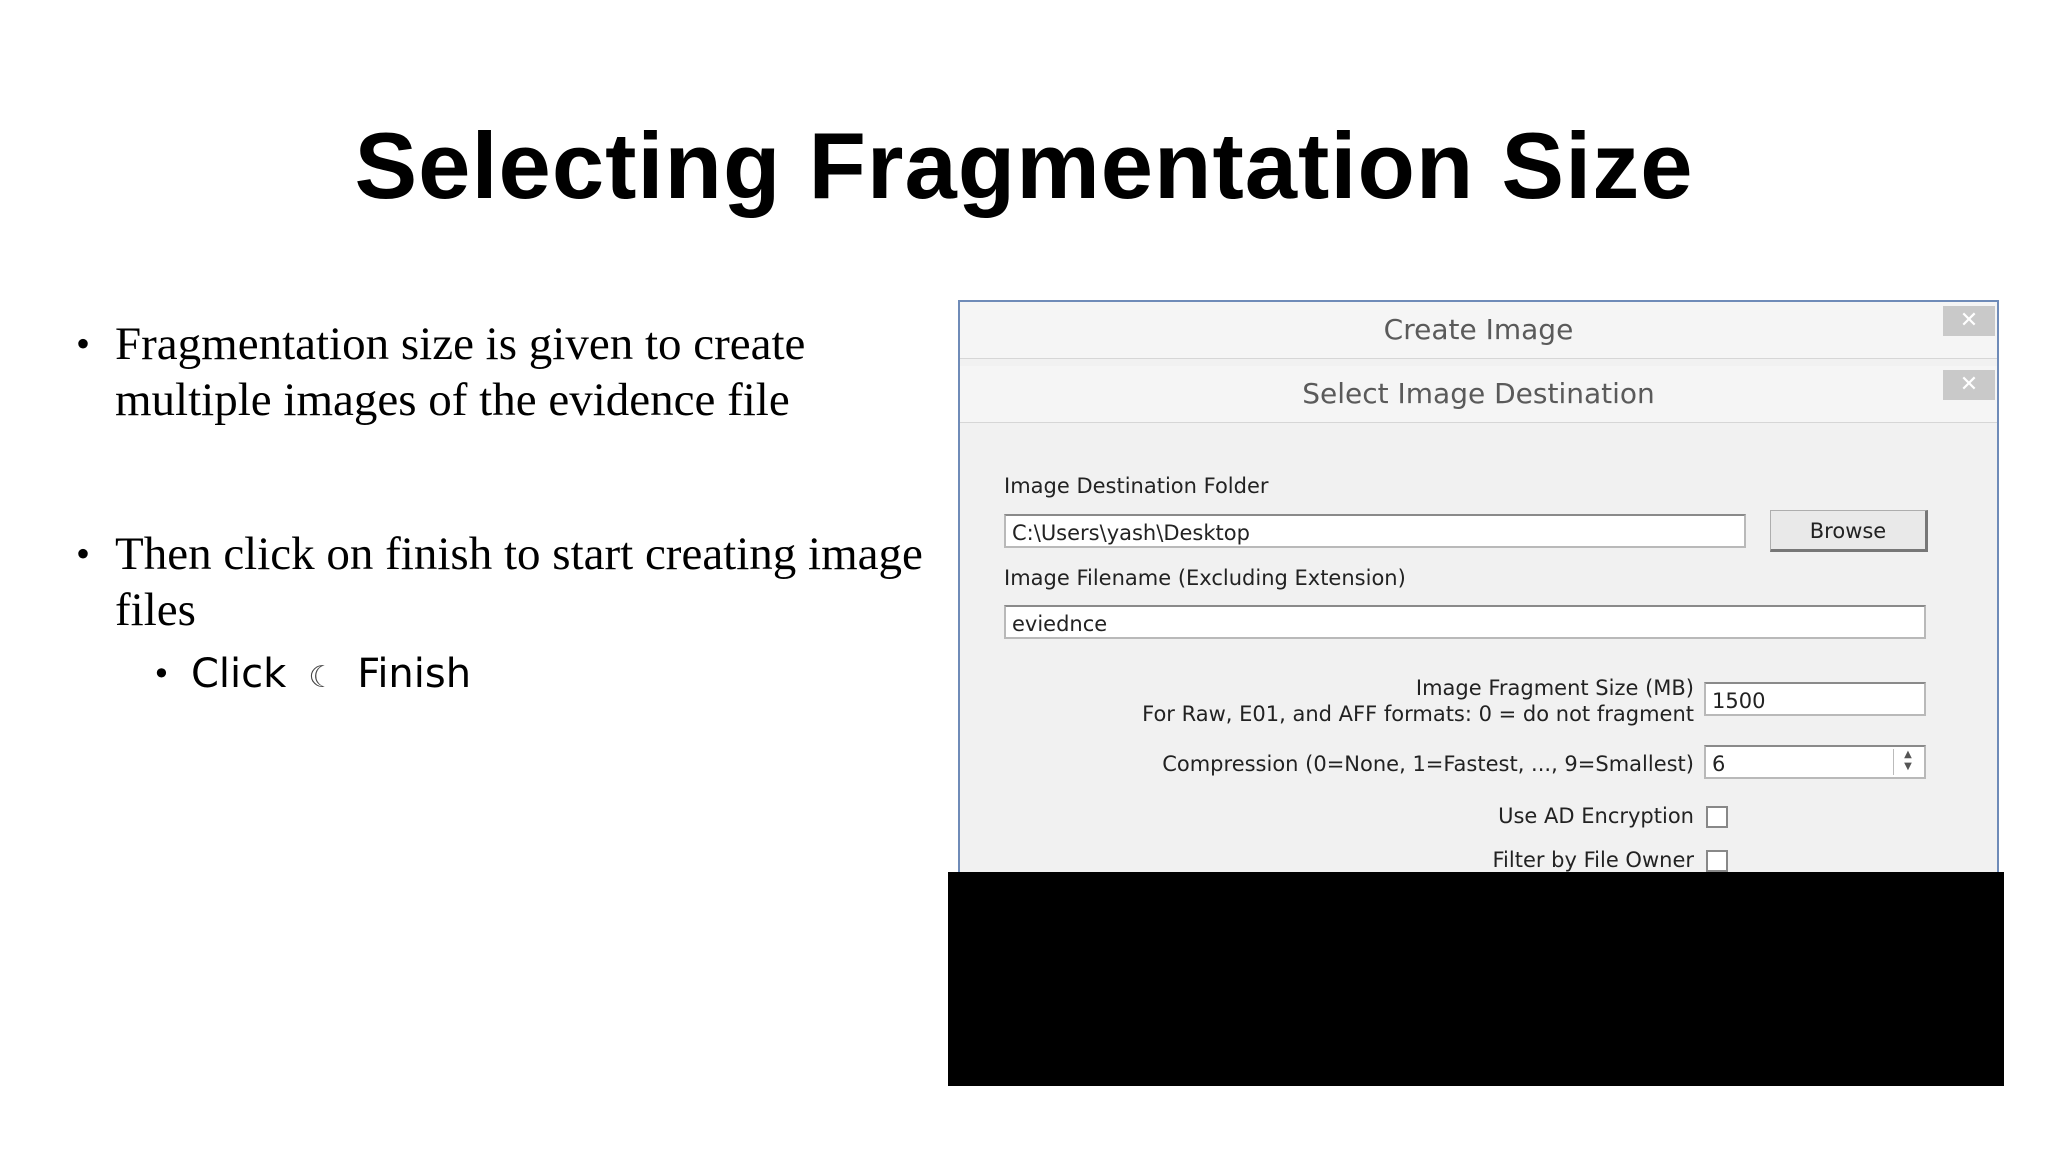  I want to click on outer-window-title: Create Image, so click(1478, 329).